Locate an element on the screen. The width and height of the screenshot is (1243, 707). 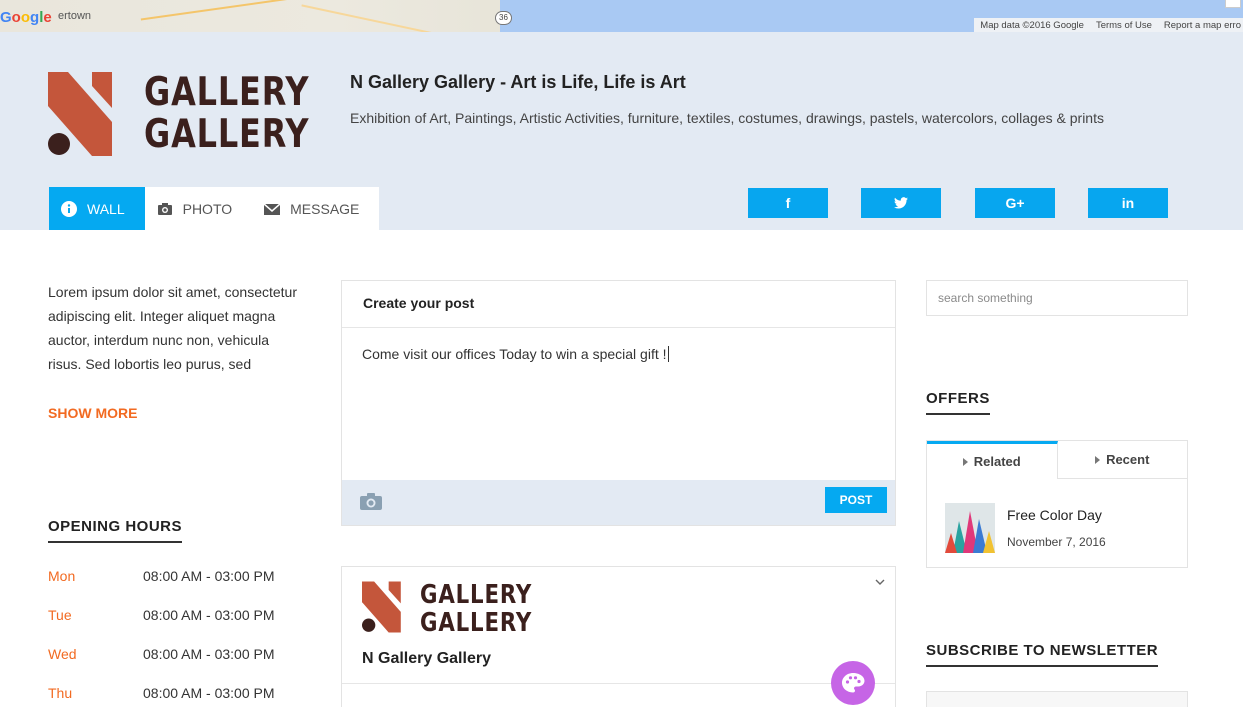
profile-tabs: WALL PHOTO MESSAGE is located at coordinates (214, 208).